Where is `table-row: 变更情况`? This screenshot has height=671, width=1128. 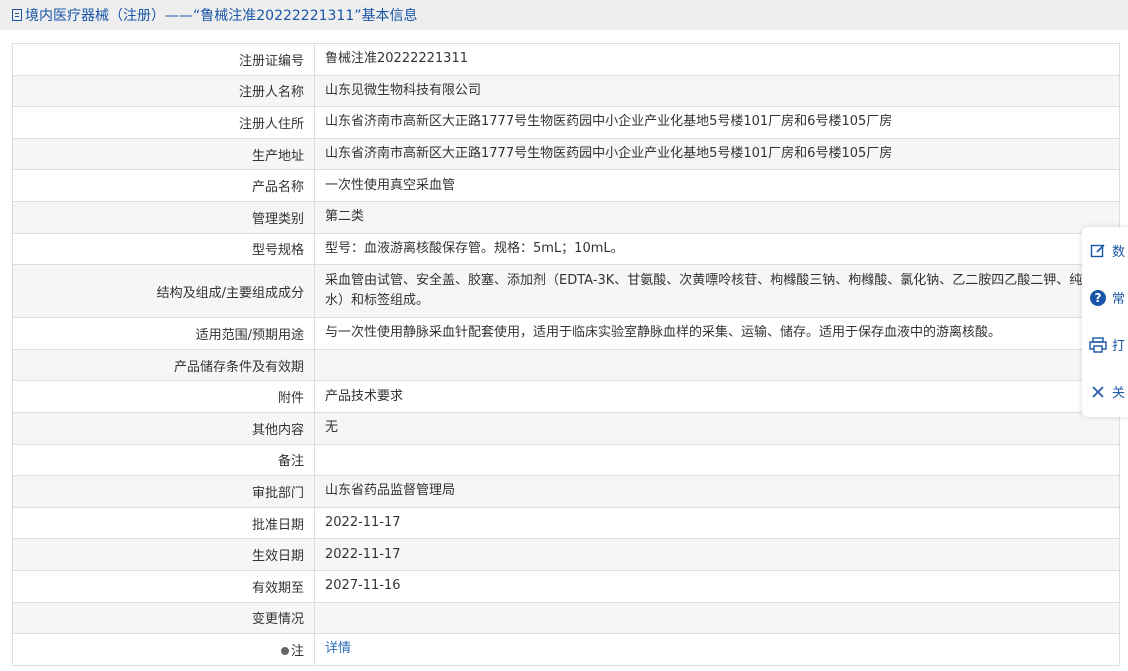 table-row: 变更情况 is located at coordinates (566, 618).